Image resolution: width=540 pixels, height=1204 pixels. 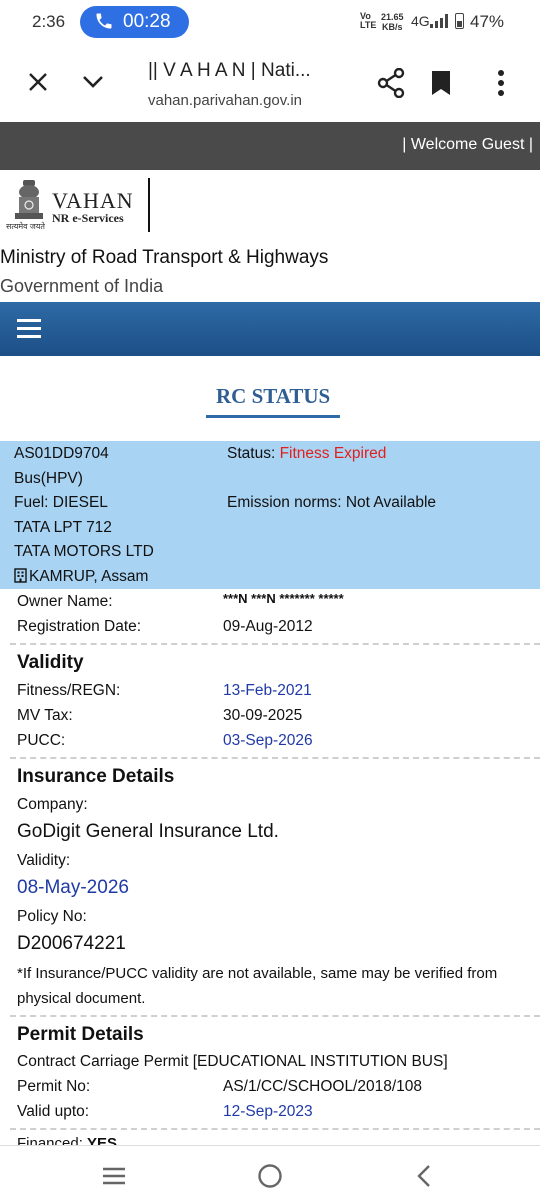 I want to click on mv-tax-value: 30-09-2025, so click(x=263, y=715).